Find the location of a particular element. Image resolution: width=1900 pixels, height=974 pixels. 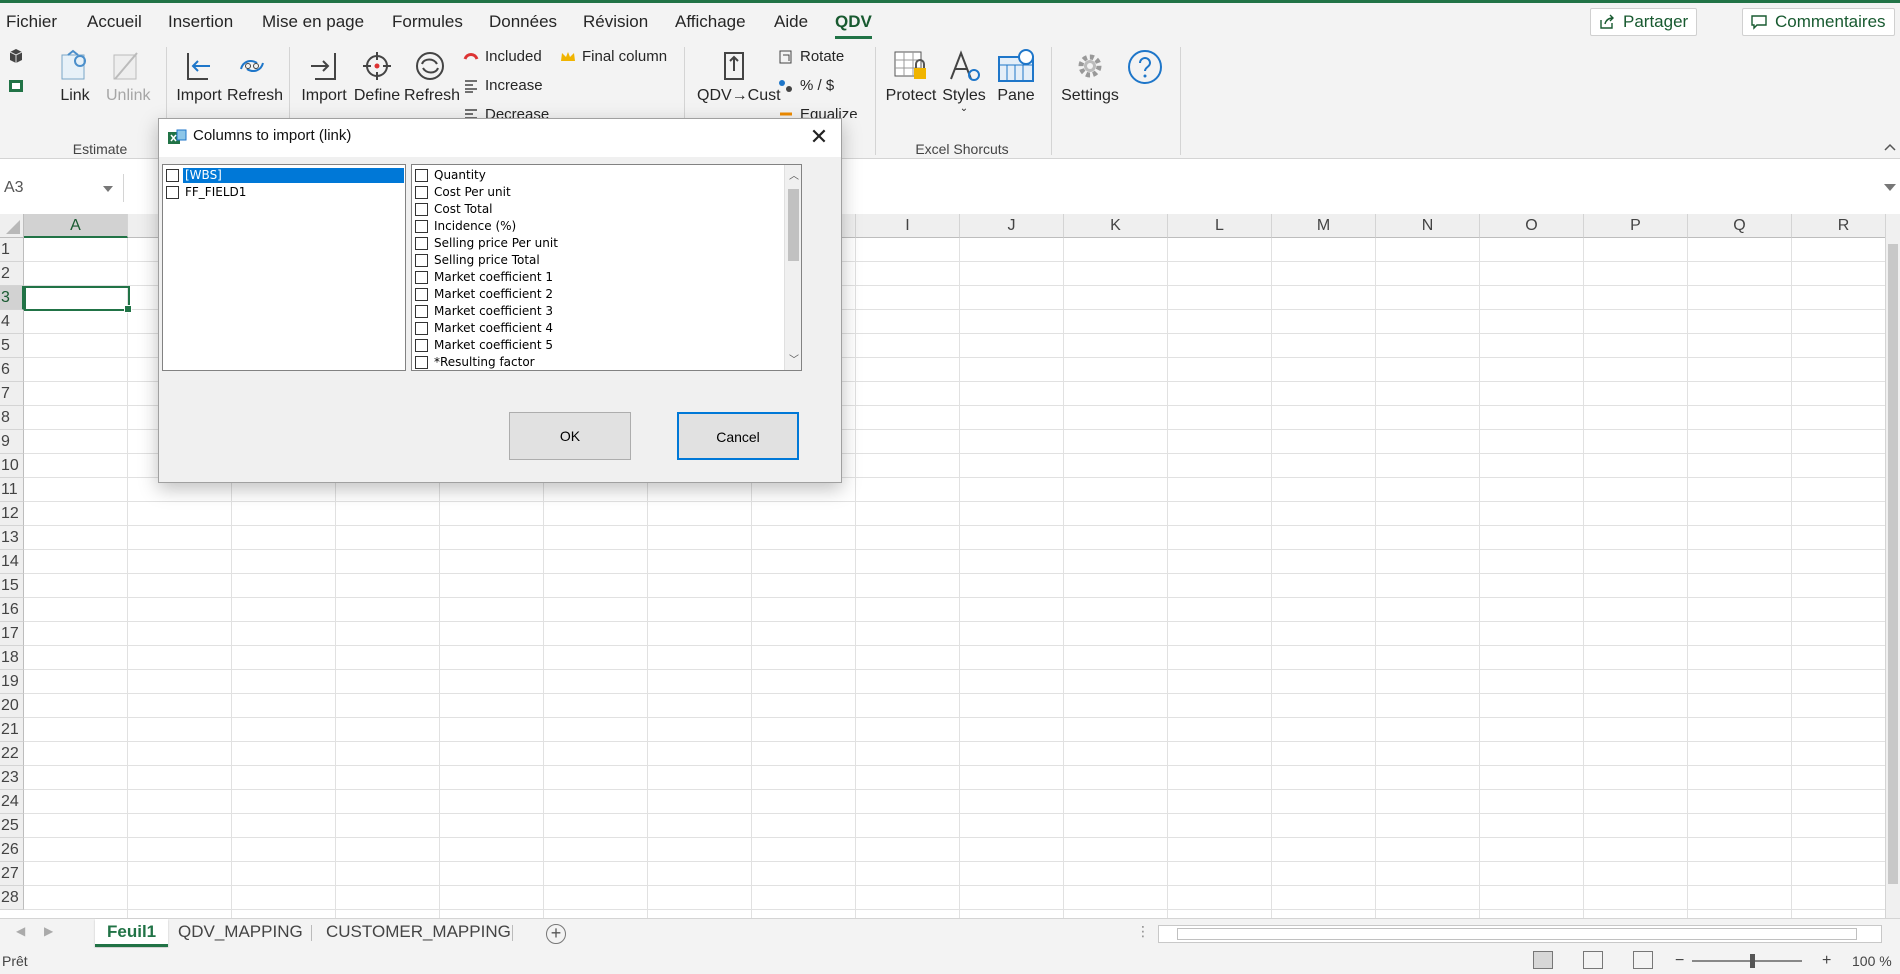

row-header: 11 is located at coordinates (12, 490).